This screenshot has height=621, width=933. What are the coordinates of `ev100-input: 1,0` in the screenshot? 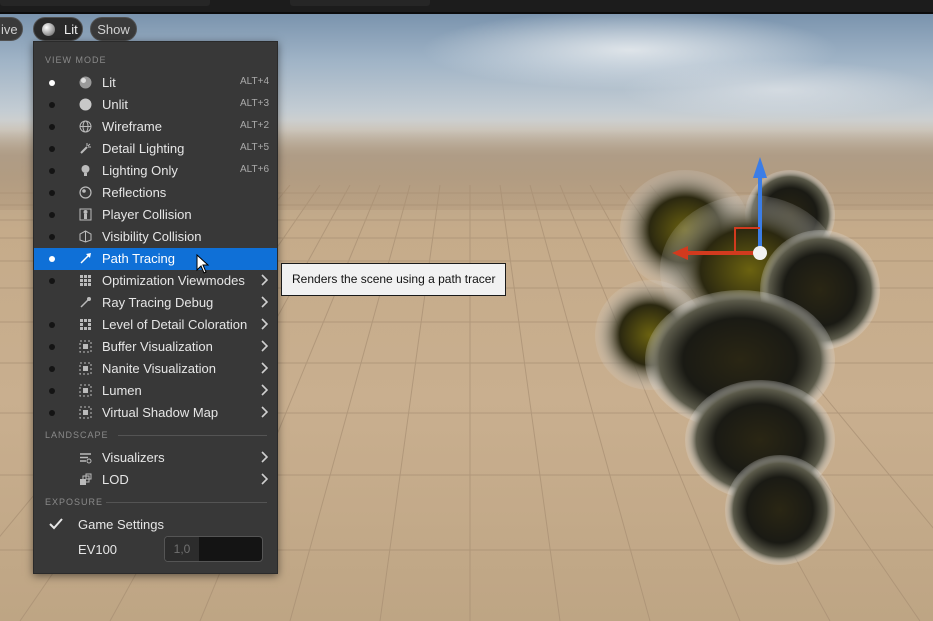 It's located at (213, 549).